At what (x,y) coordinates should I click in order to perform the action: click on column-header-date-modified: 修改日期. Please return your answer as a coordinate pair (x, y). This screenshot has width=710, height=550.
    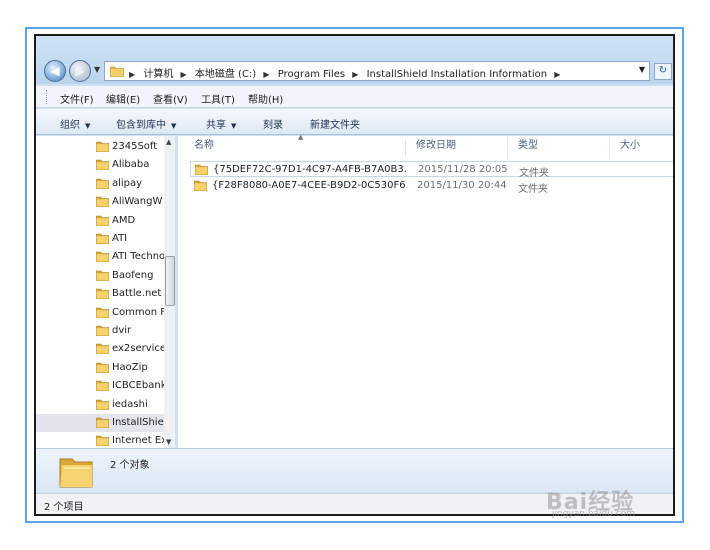
    Looking at the image, I should click on (458, 148).